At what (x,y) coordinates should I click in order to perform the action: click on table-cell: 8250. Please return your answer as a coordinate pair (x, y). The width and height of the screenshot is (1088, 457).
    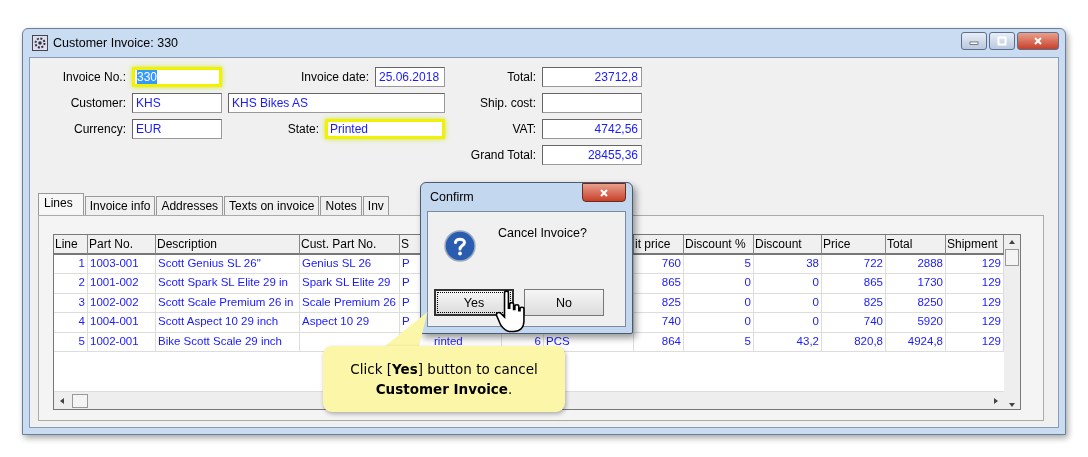
    Looking at the image, I should click on (916, 303).